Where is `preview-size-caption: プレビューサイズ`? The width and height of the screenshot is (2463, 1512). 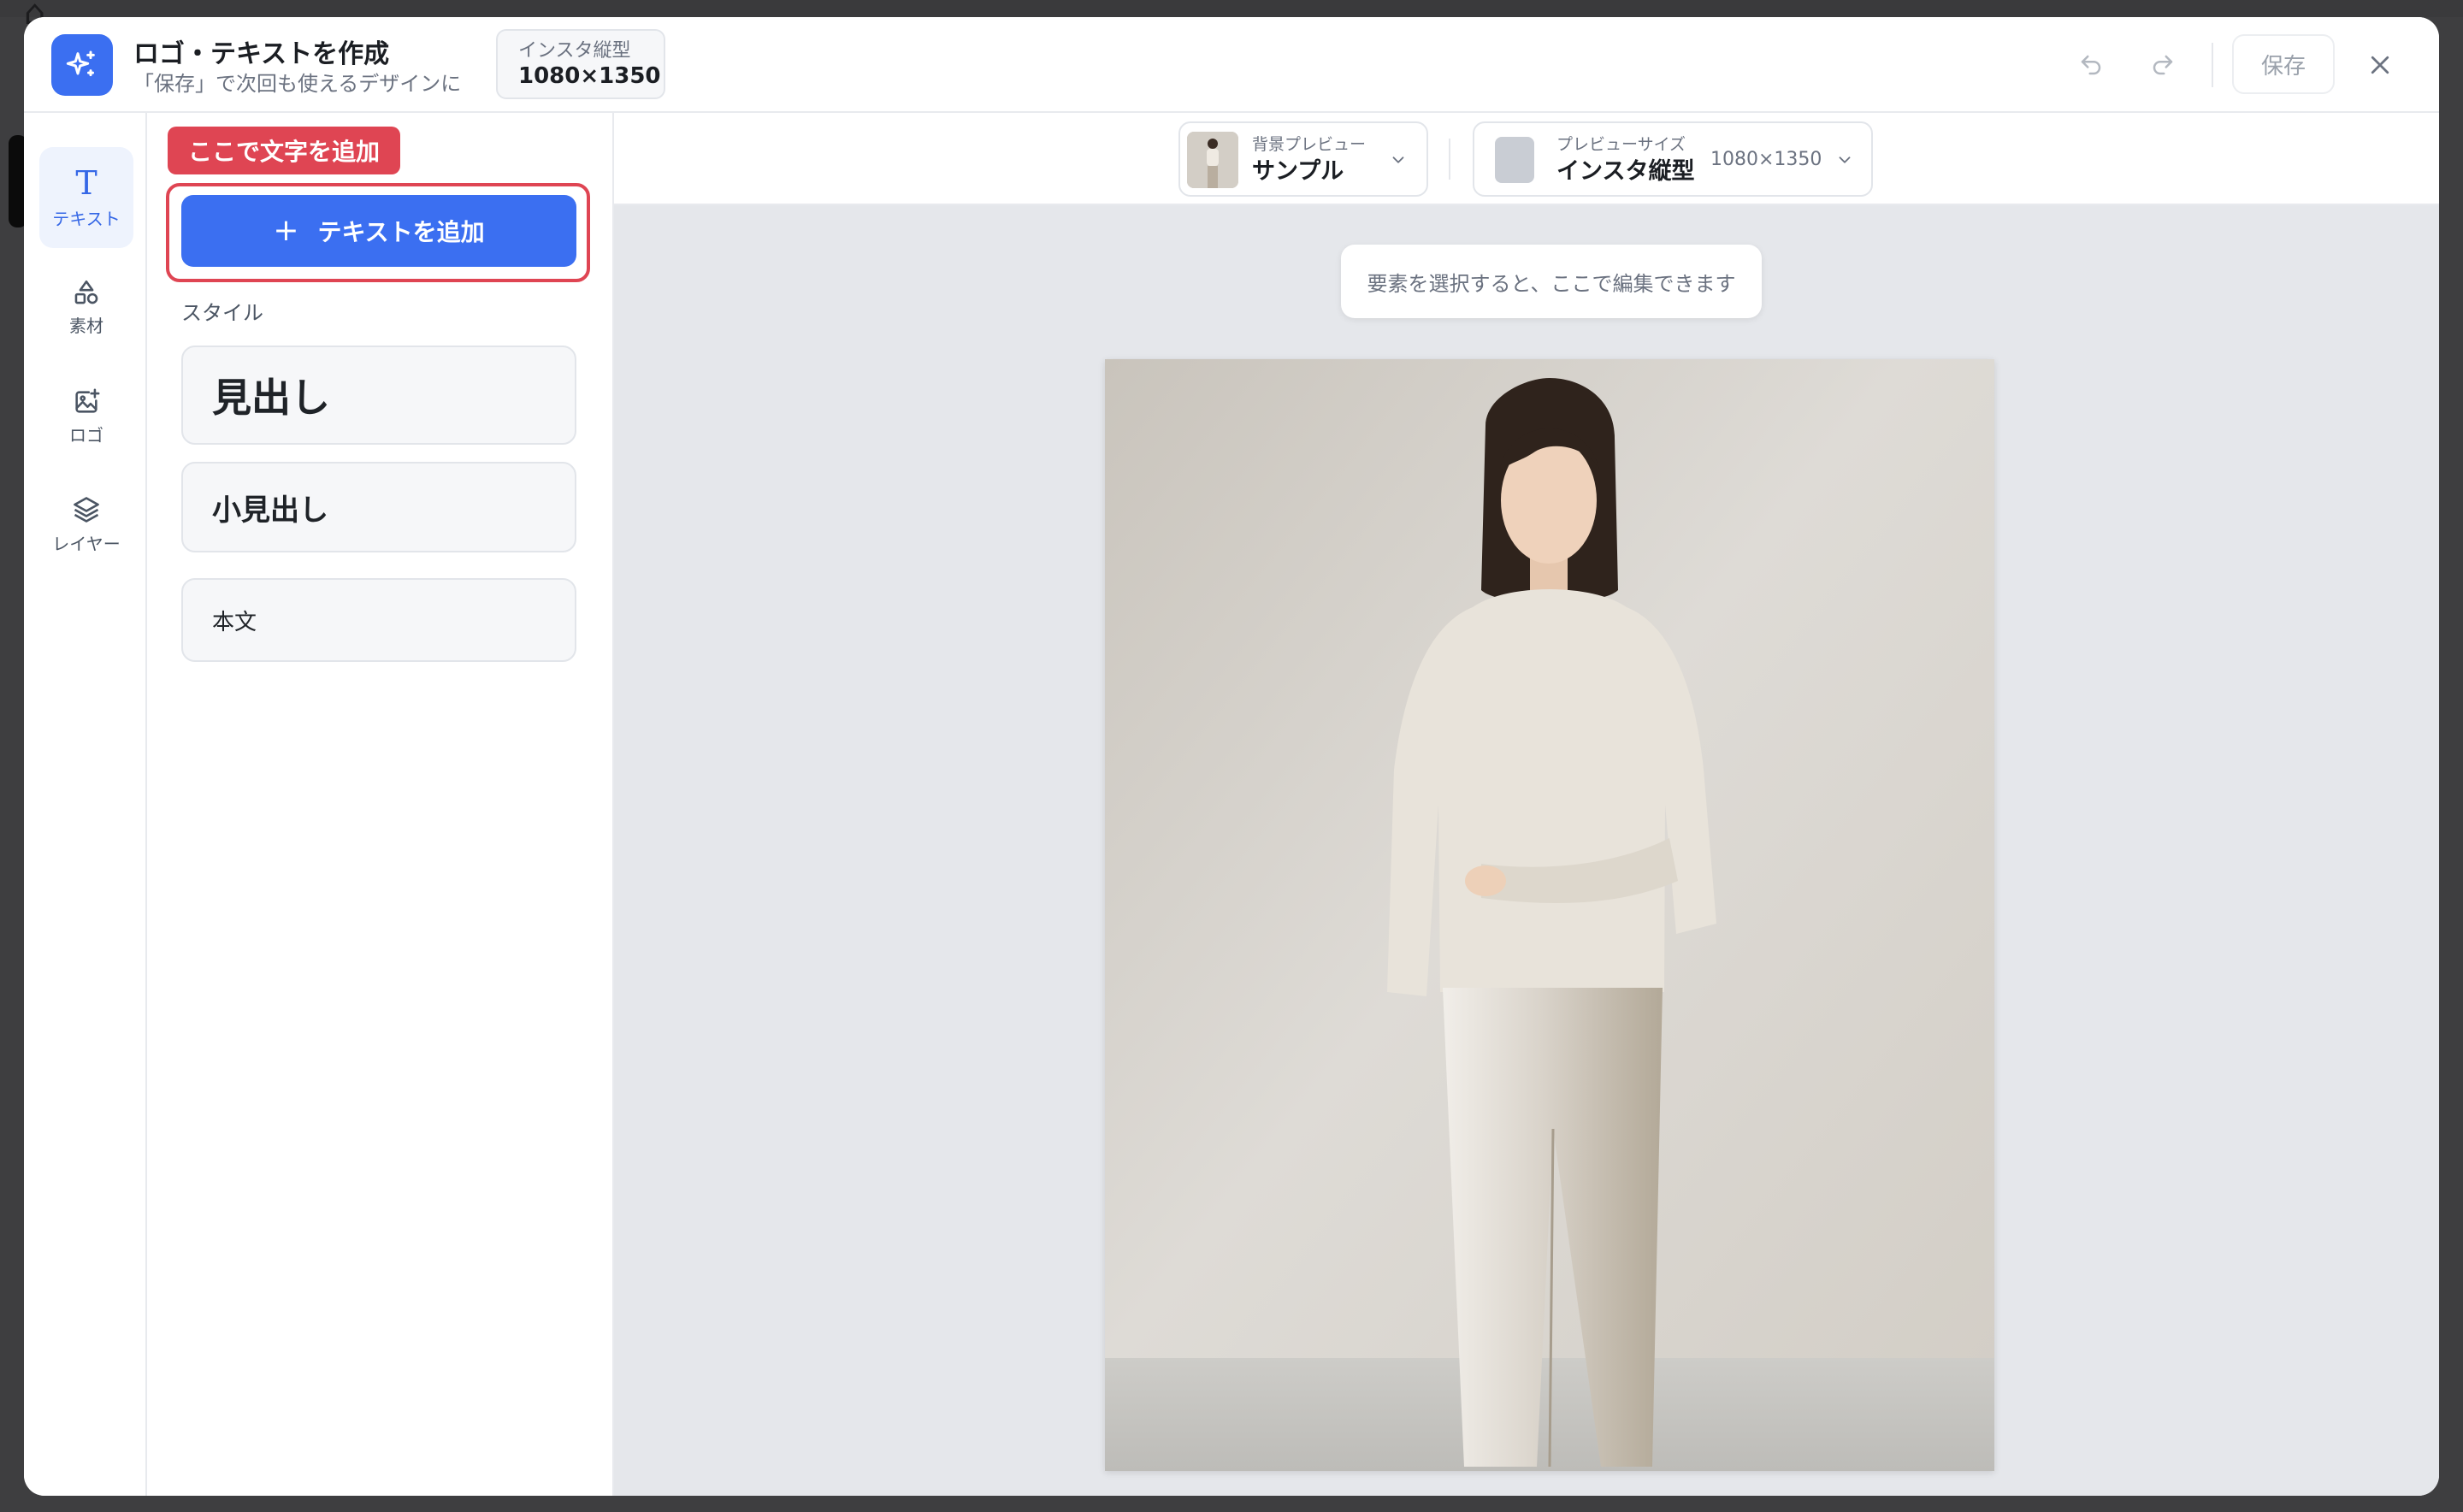 preview-size-caption: プレビューサイズ is located at coordinates (1621, 144).